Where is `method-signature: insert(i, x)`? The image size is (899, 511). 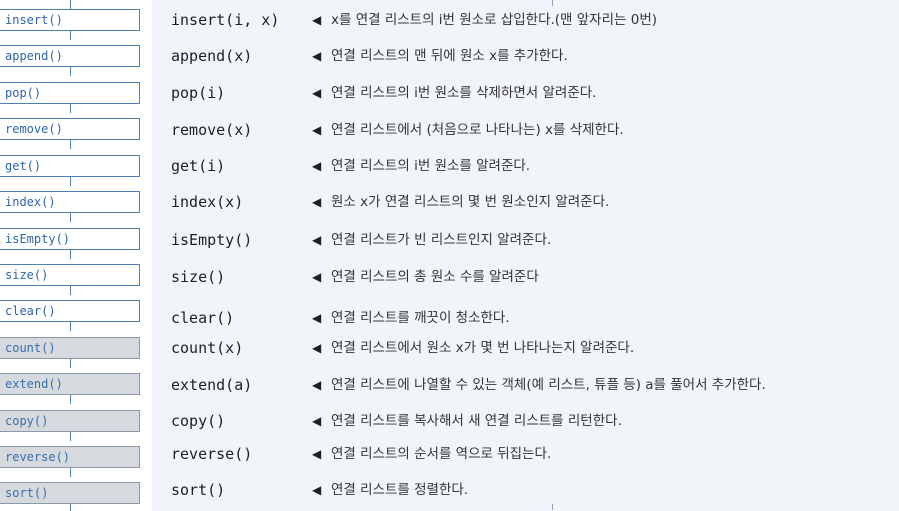
method-signature: insert(i, x) is located at coordinates (225, 20).